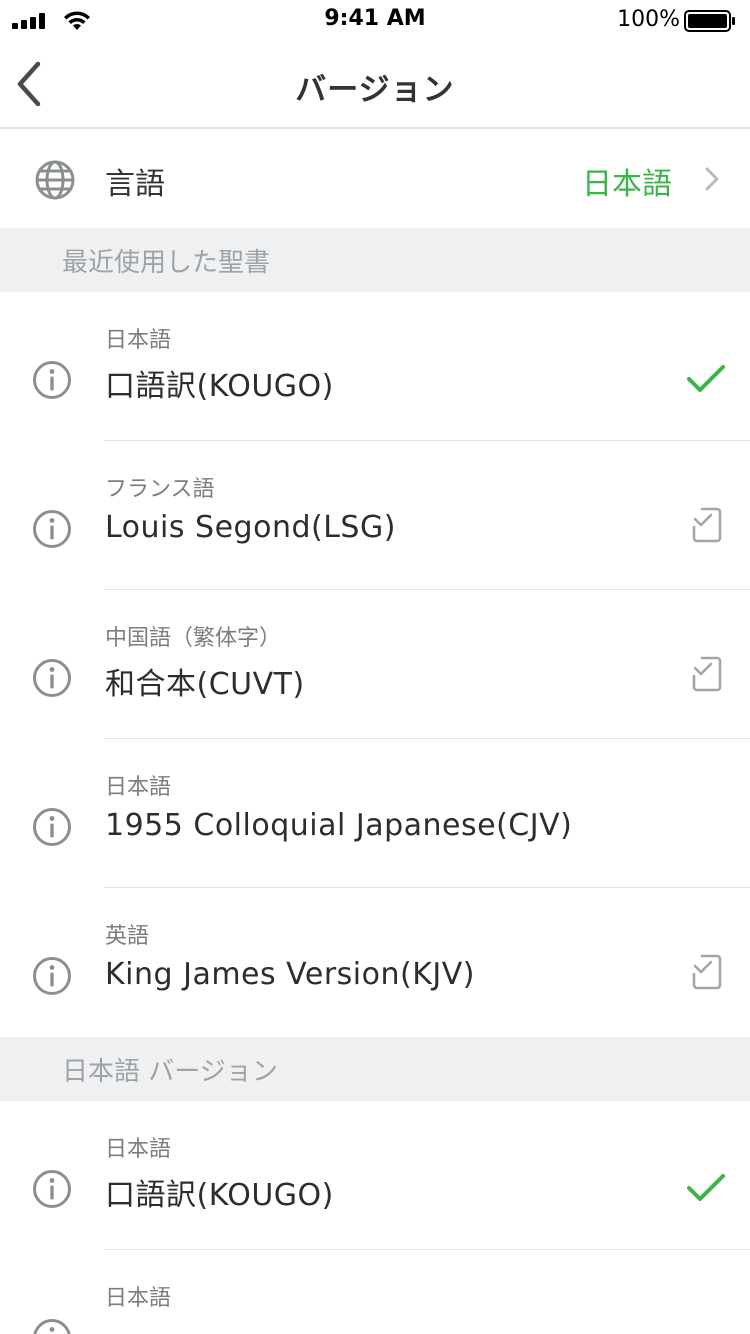 The image size is (750, 1334). Describe the element at coordinates (375, 1069) in the screenshot. I see `section-header-japanese: 日本語 バージョン` at that location.